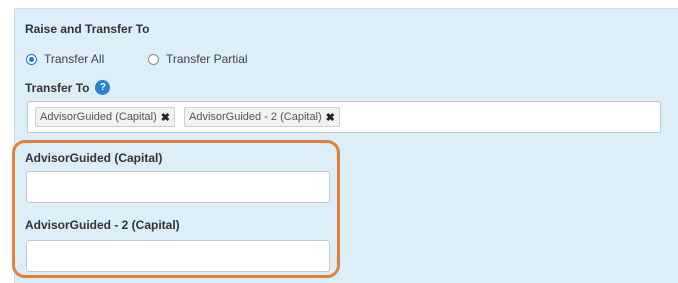 The image size is (678, 283). I want to click on help-icon: ?, so click(103, 87).